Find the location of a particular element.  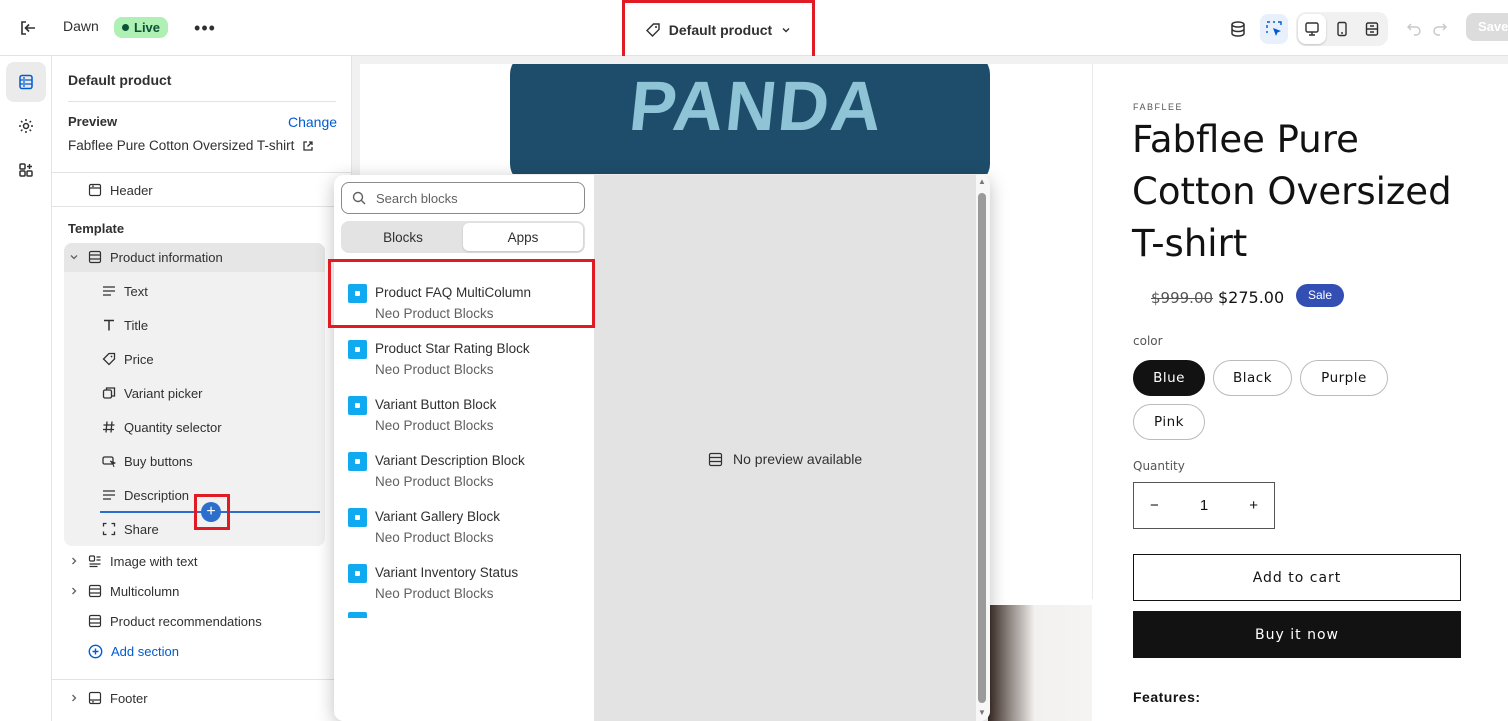

live-badge: Live is located at coordinates (141, 27).